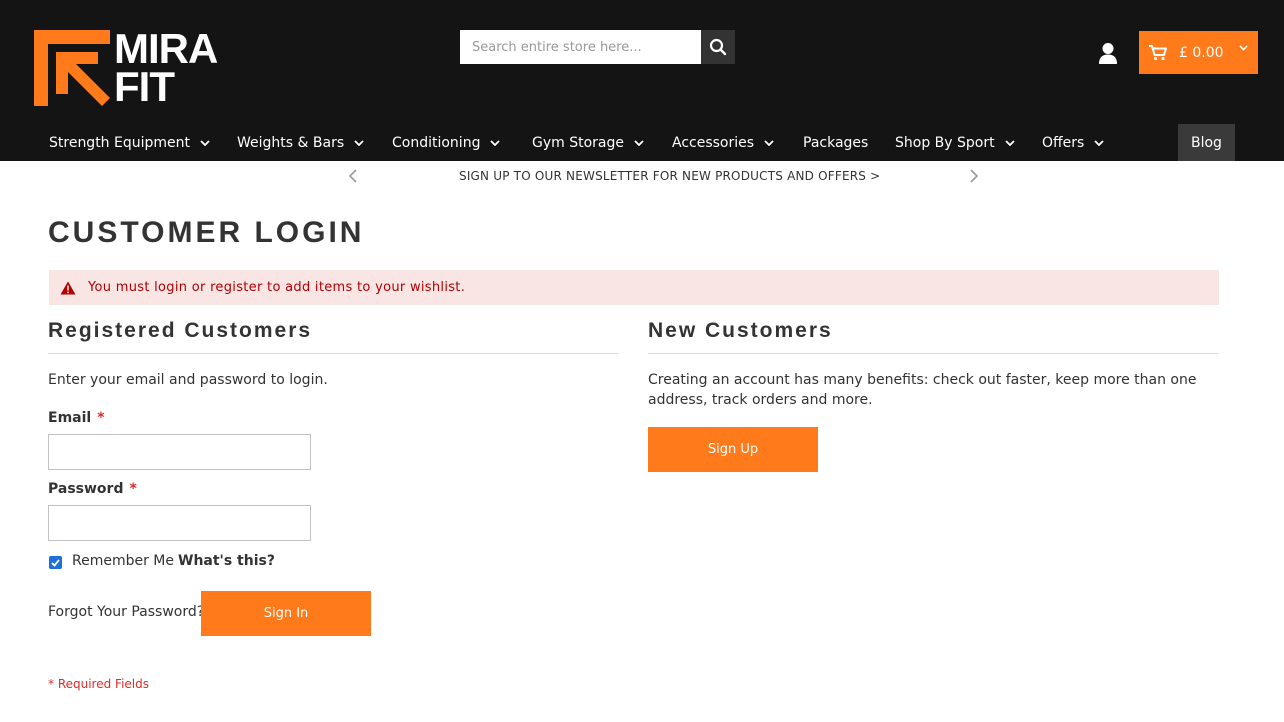 Image resolution: width=1284 pixels, height=722 pixels. I want to click on nav-item-packages: Packages, so click(835, 142).